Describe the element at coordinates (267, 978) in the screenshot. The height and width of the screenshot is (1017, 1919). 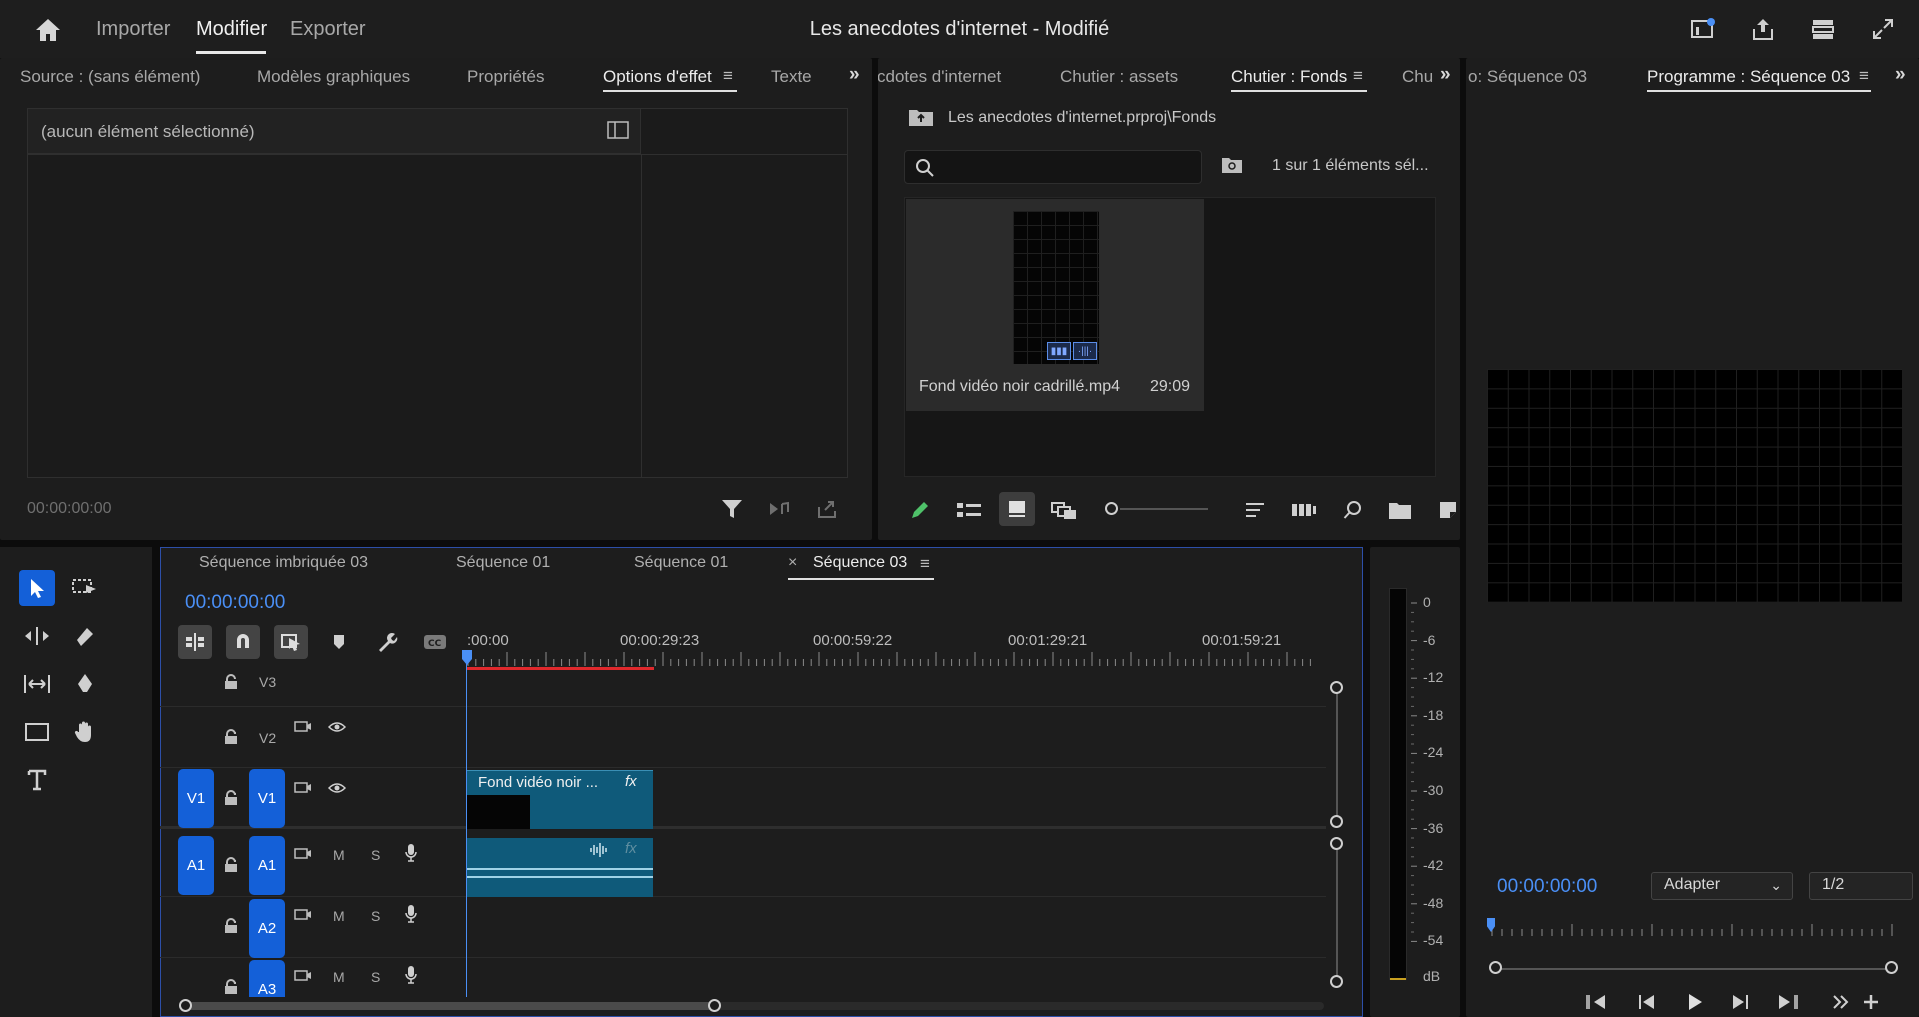
I see `track-target-a3: A3` at that location.